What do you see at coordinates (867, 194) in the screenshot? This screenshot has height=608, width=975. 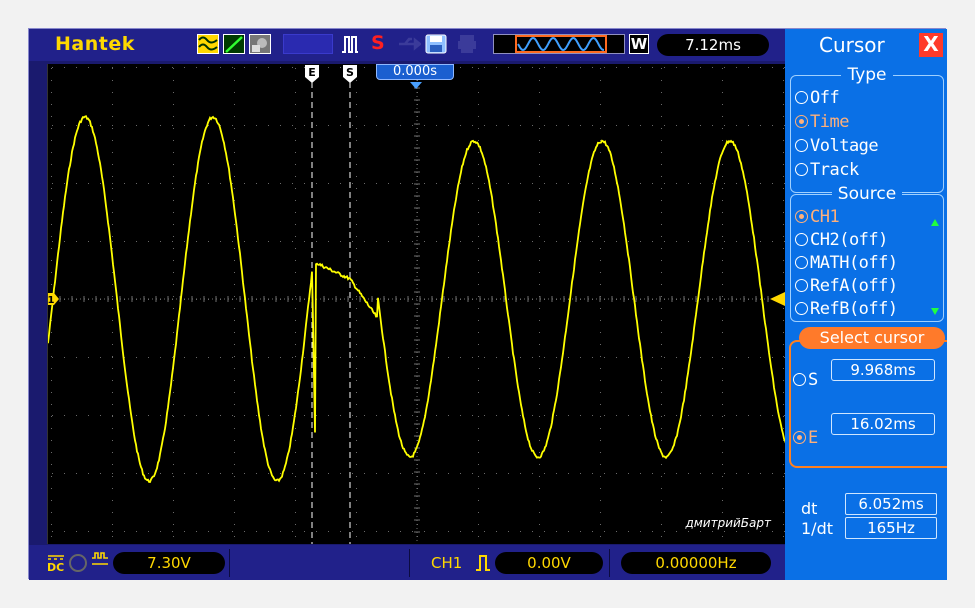 I see `source-group-title: Source` at bounding box center [867, 194].